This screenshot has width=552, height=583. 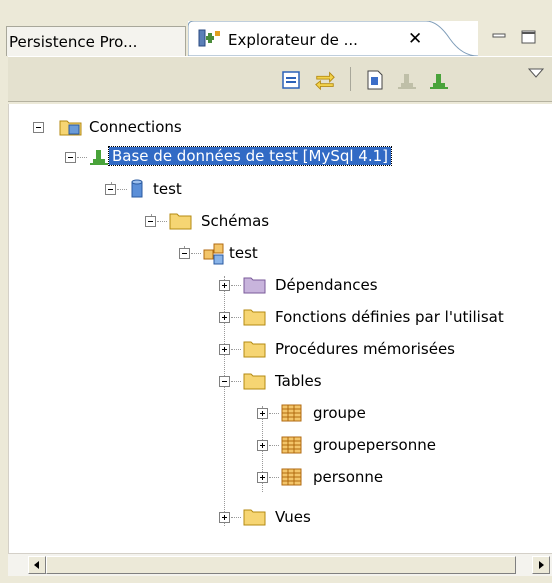 I want to click on database-explorer-icon, so click(x=210, y=41).